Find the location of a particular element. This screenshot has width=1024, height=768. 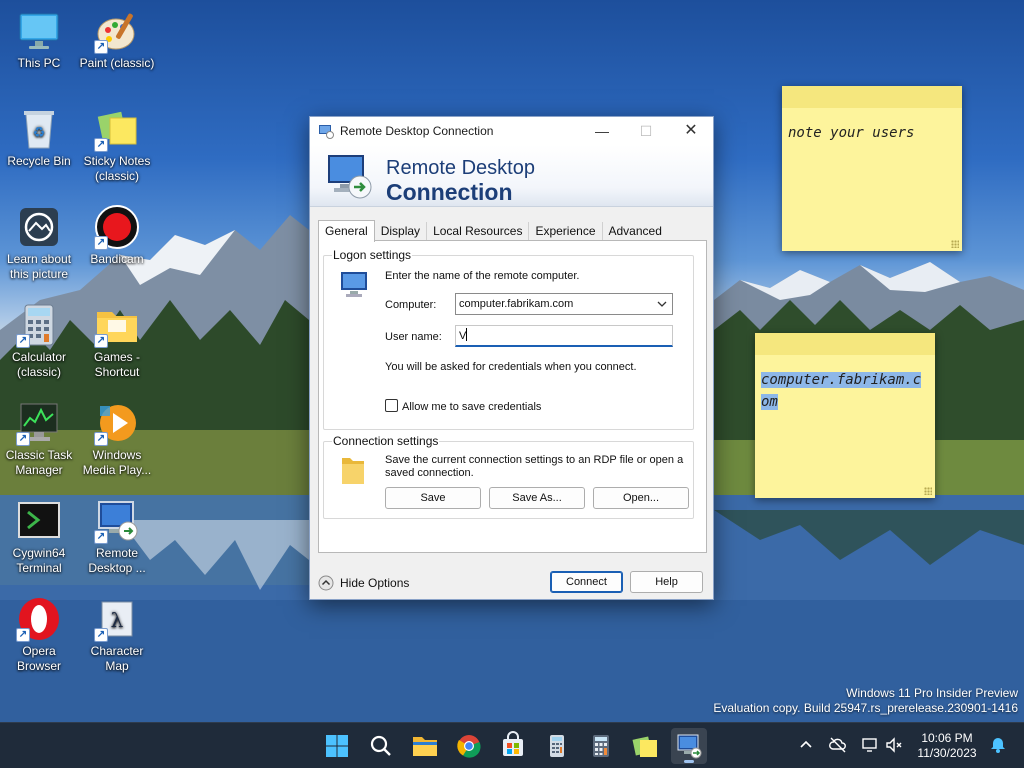

taskbar-sticky-notes is located at coordinates (645, 746).